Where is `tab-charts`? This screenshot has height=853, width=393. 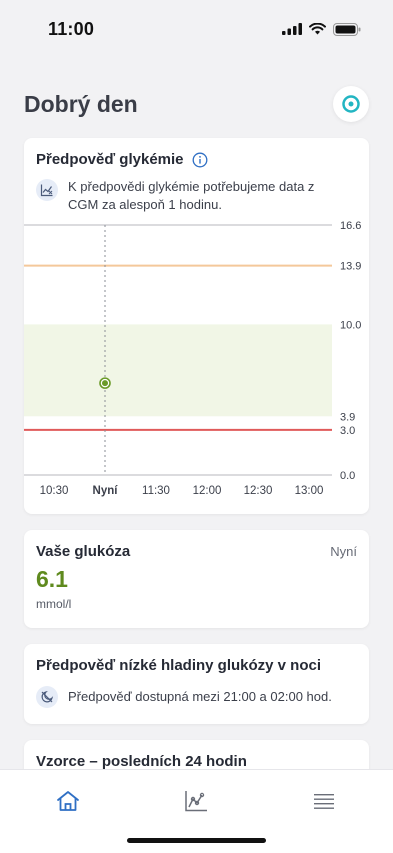
tab-charts is located at coordinates (196, 801).